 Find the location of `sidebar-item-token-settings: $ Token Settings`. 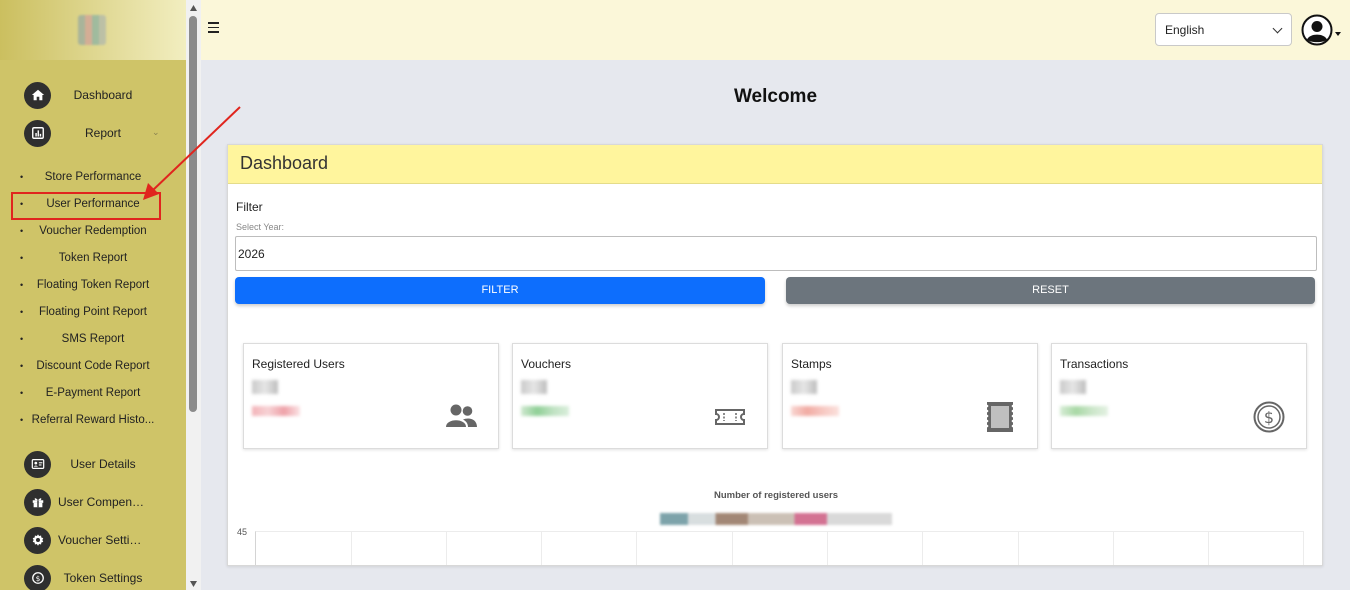

sidebar-item-token-settings: $ Token Settings is located at coordinates (93, 575).